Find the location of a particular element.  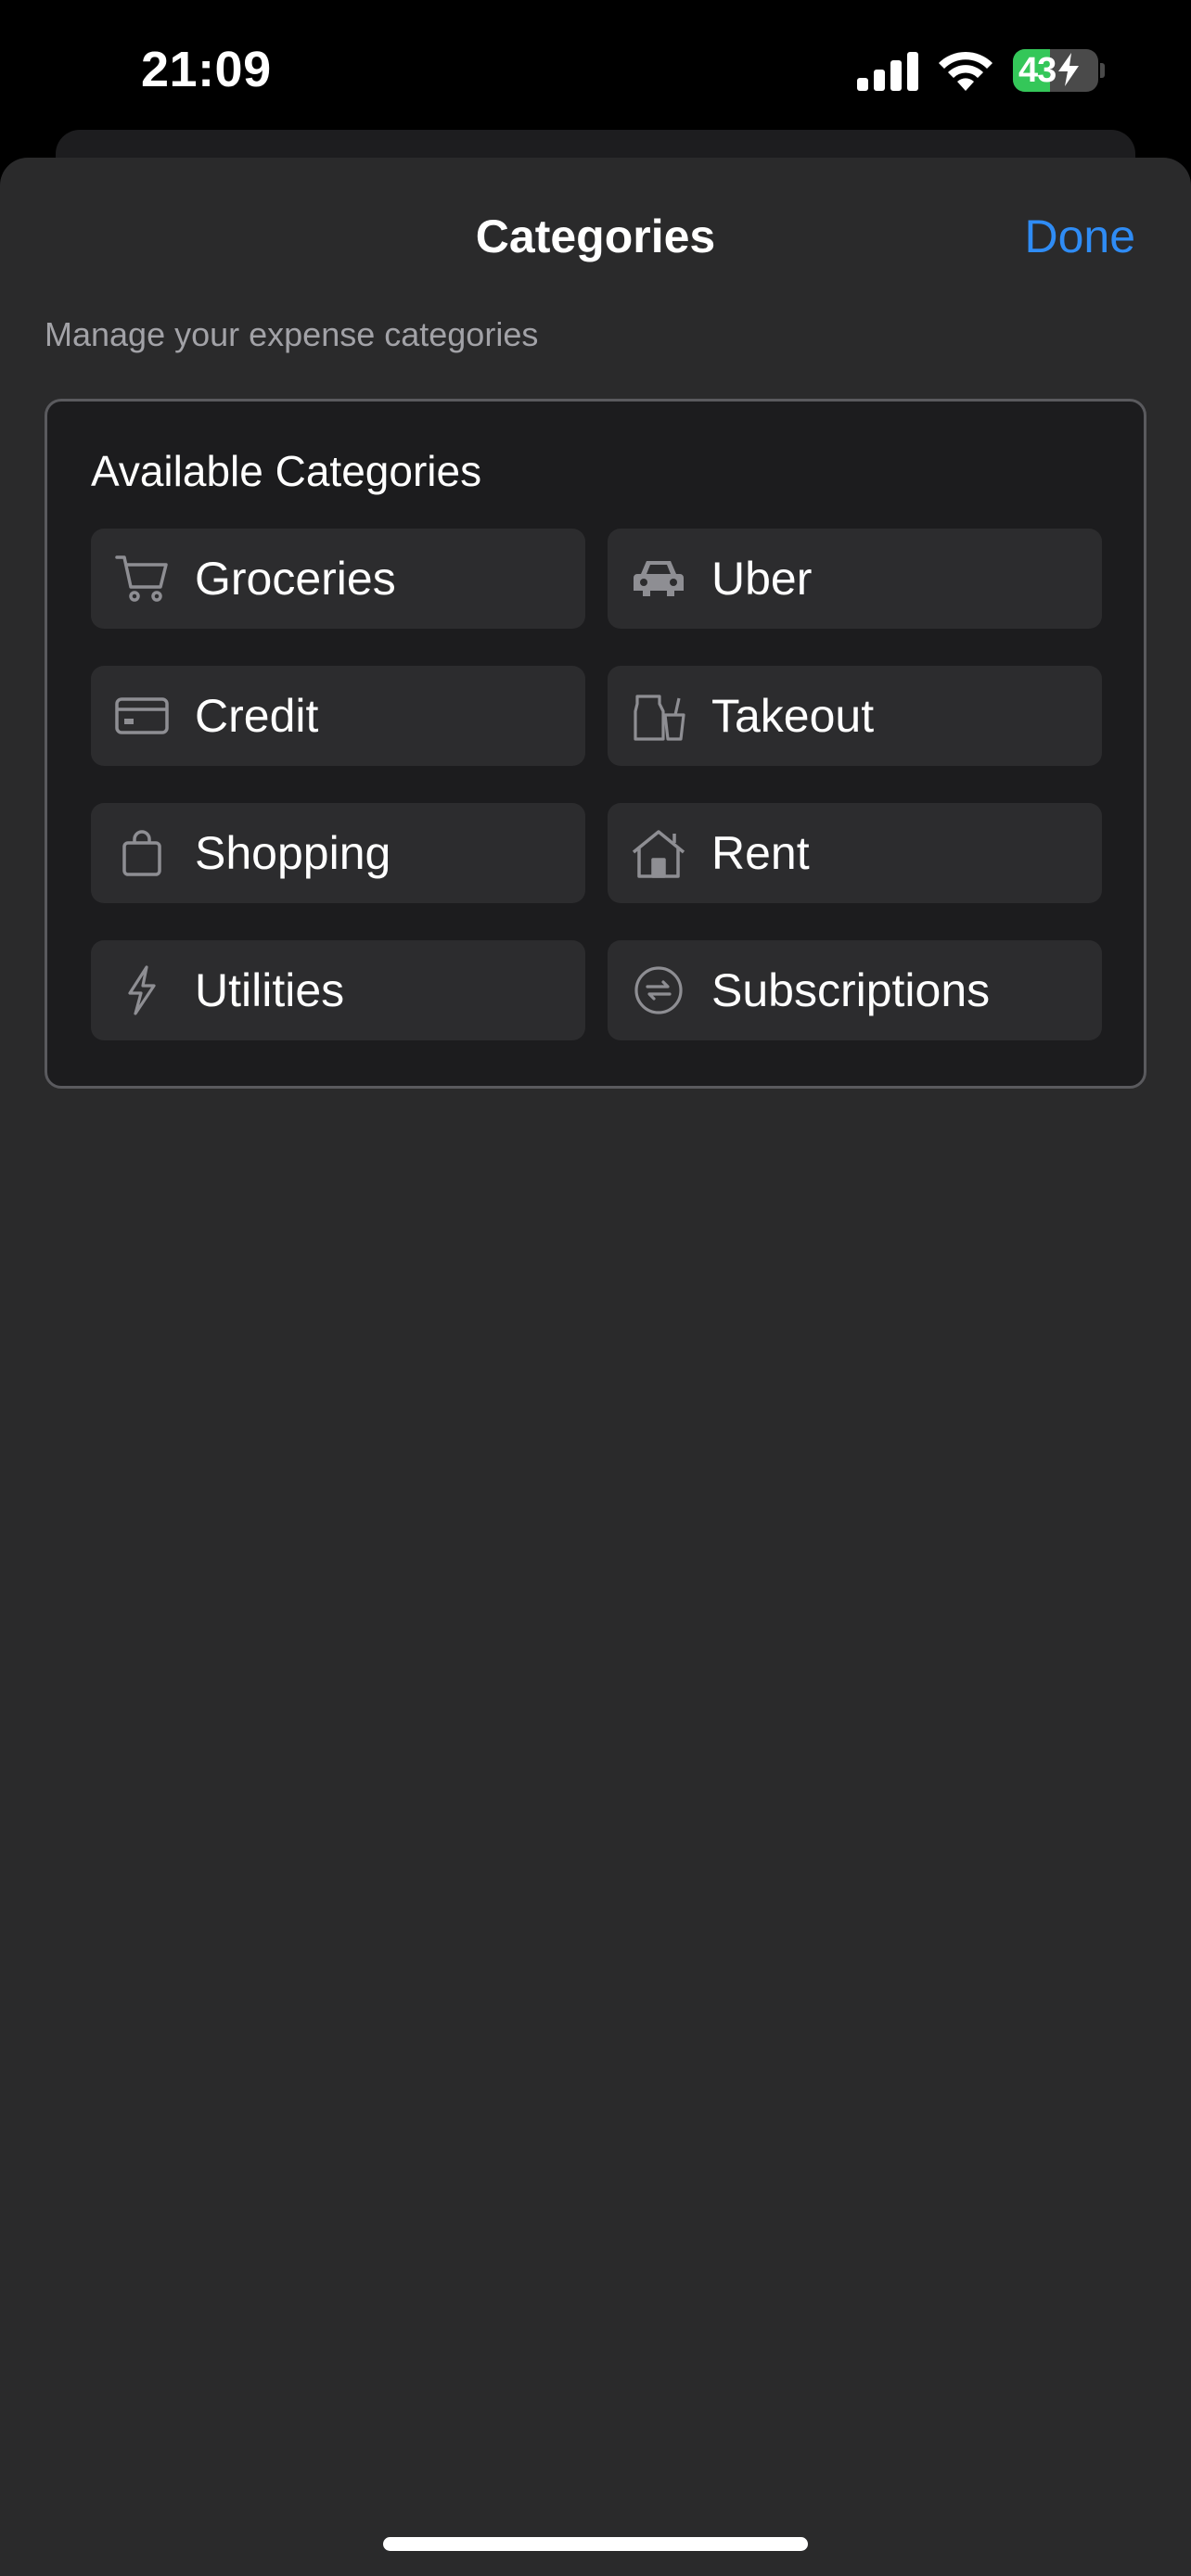

category-utilities: Utilities is located at coordinates (338, 990).